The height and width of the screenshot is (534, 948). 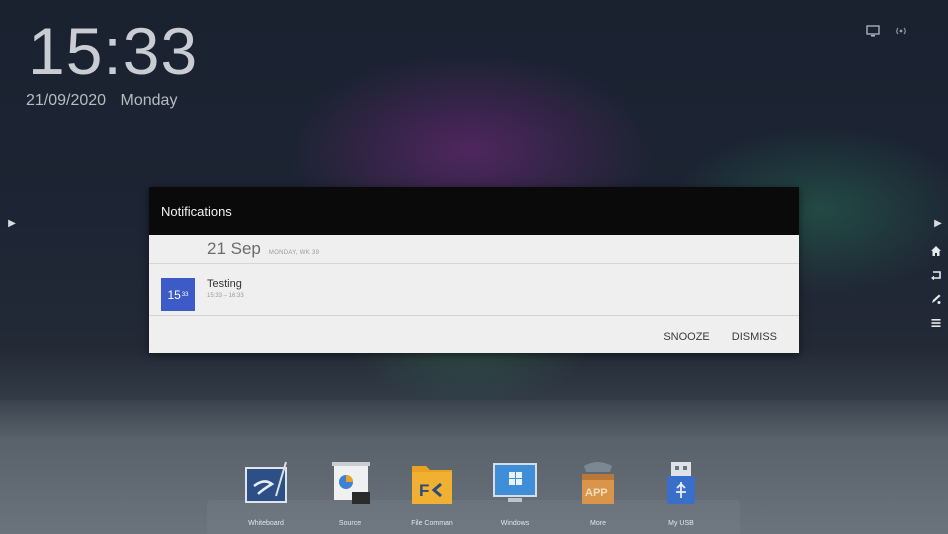 What do you see at coordinates (873, 33) in the screenshot?
I see `display-icon` at bounding box center [873, 33].